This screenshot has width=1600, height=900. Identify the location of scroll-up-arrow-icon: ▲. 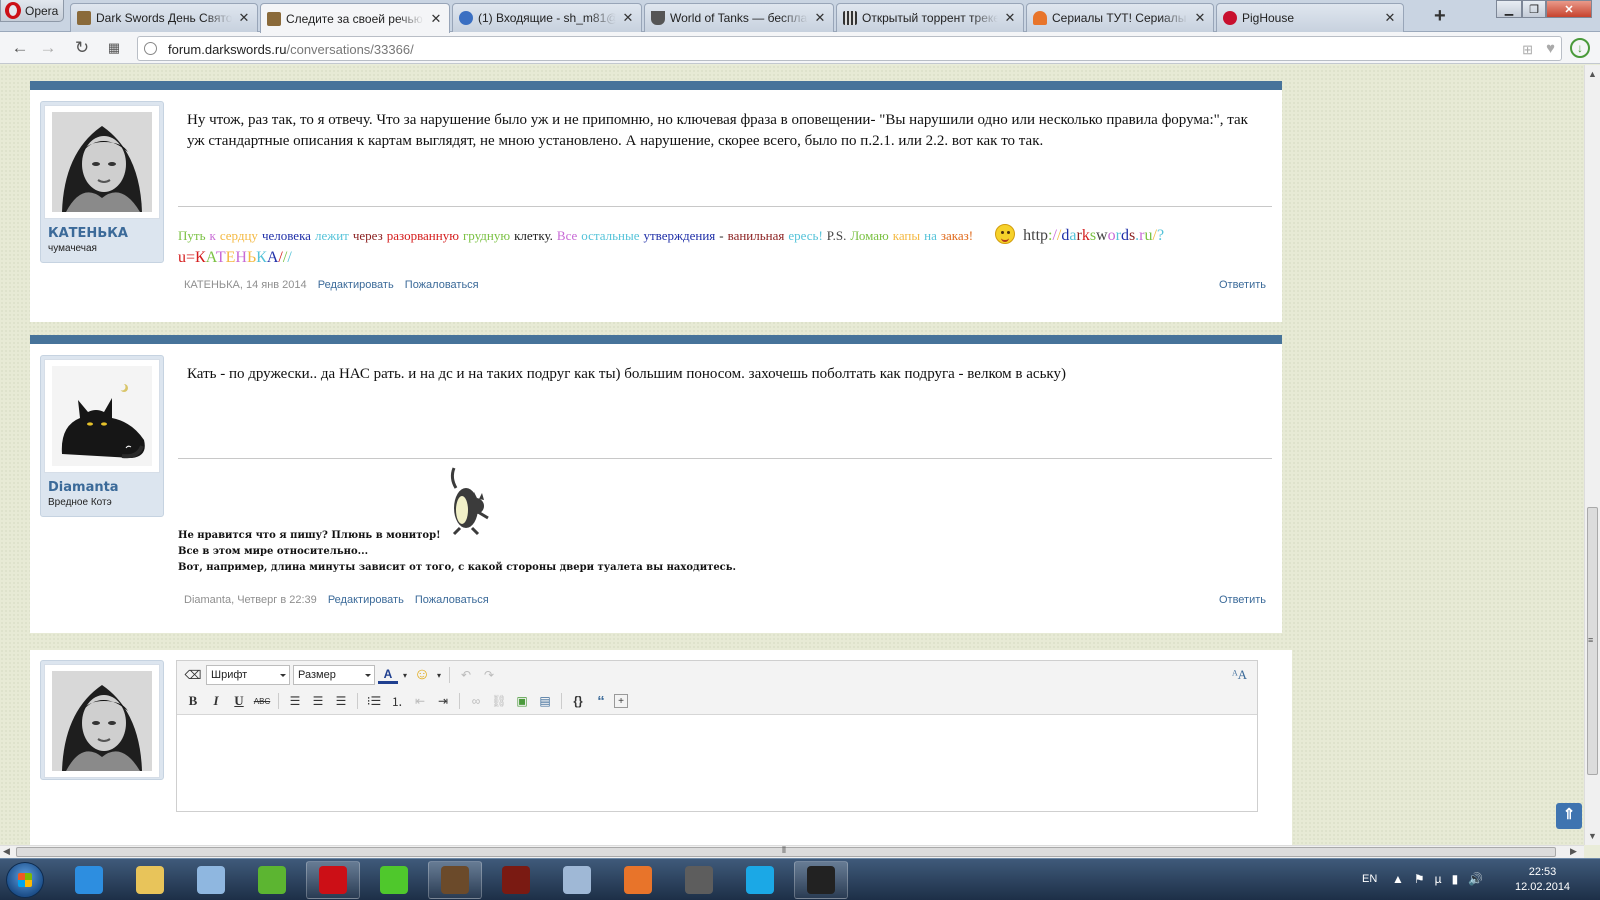
(1592, 74).